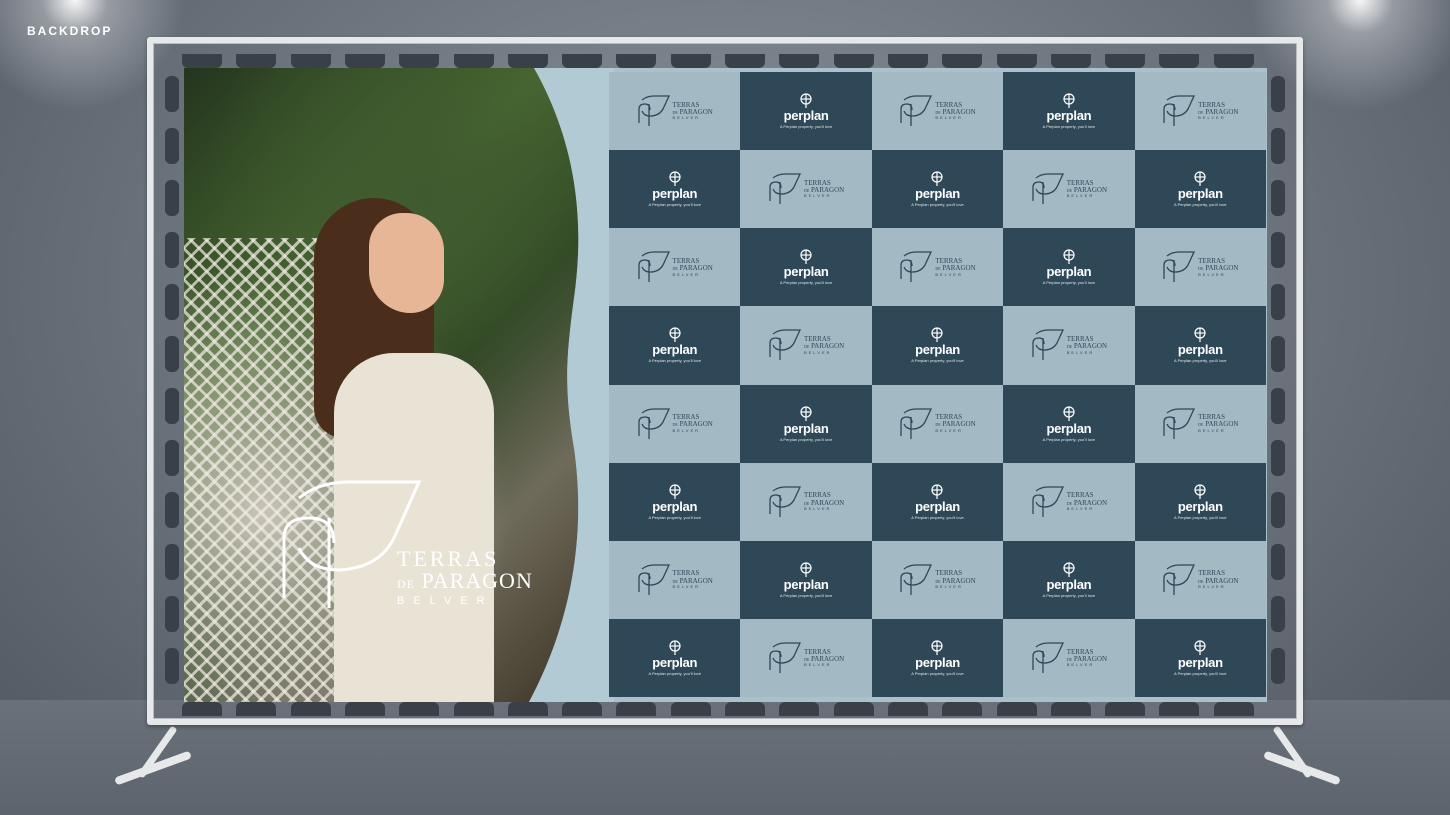 Image resolution: width=1450 pixels, height=815 pixels. Describe the element at coordinates (448, 558) in the screenshot. I see `tp-line1: TERRAS` at that location.